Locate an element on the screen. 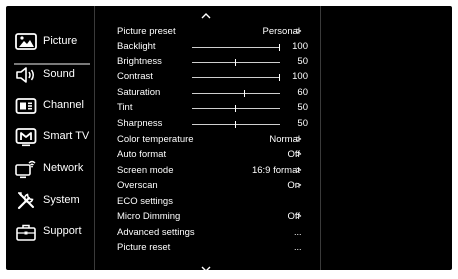 The width and height of the screenshot is (458, 279). setting-label: Color temperature is located at coordinates (155, 139).